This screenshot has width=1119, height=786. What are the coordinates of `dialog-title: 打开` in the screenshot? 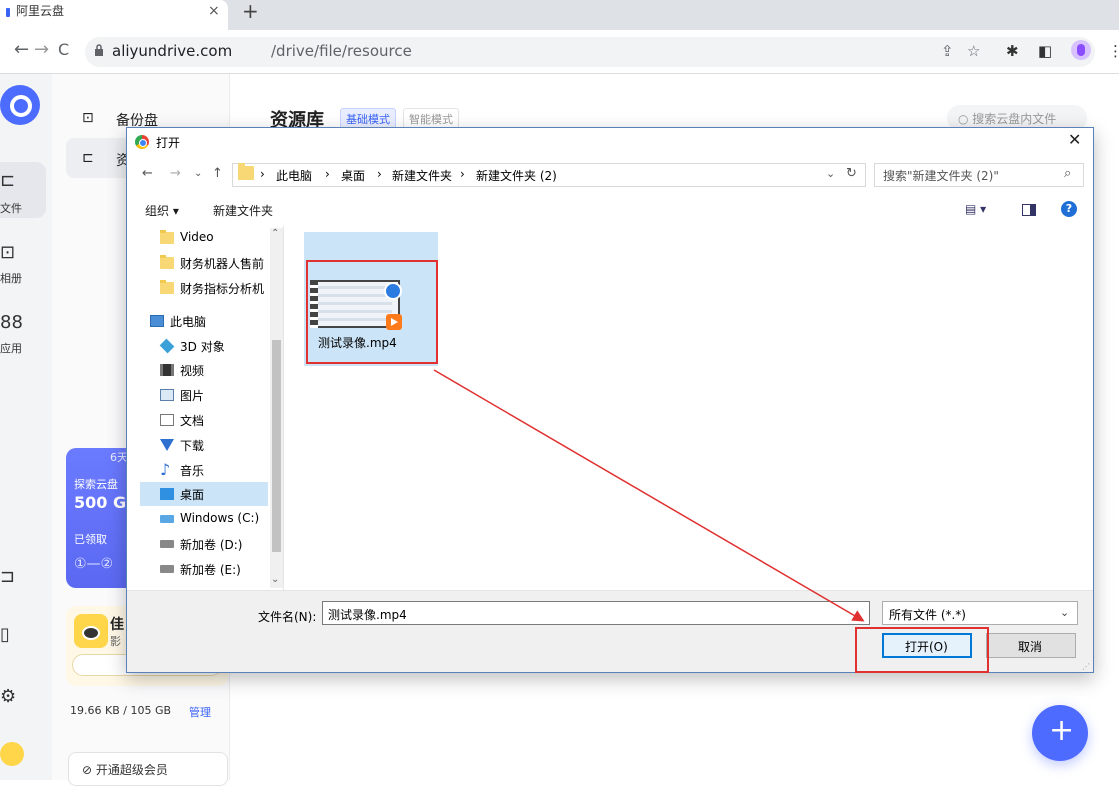 It's located at (168, 143).